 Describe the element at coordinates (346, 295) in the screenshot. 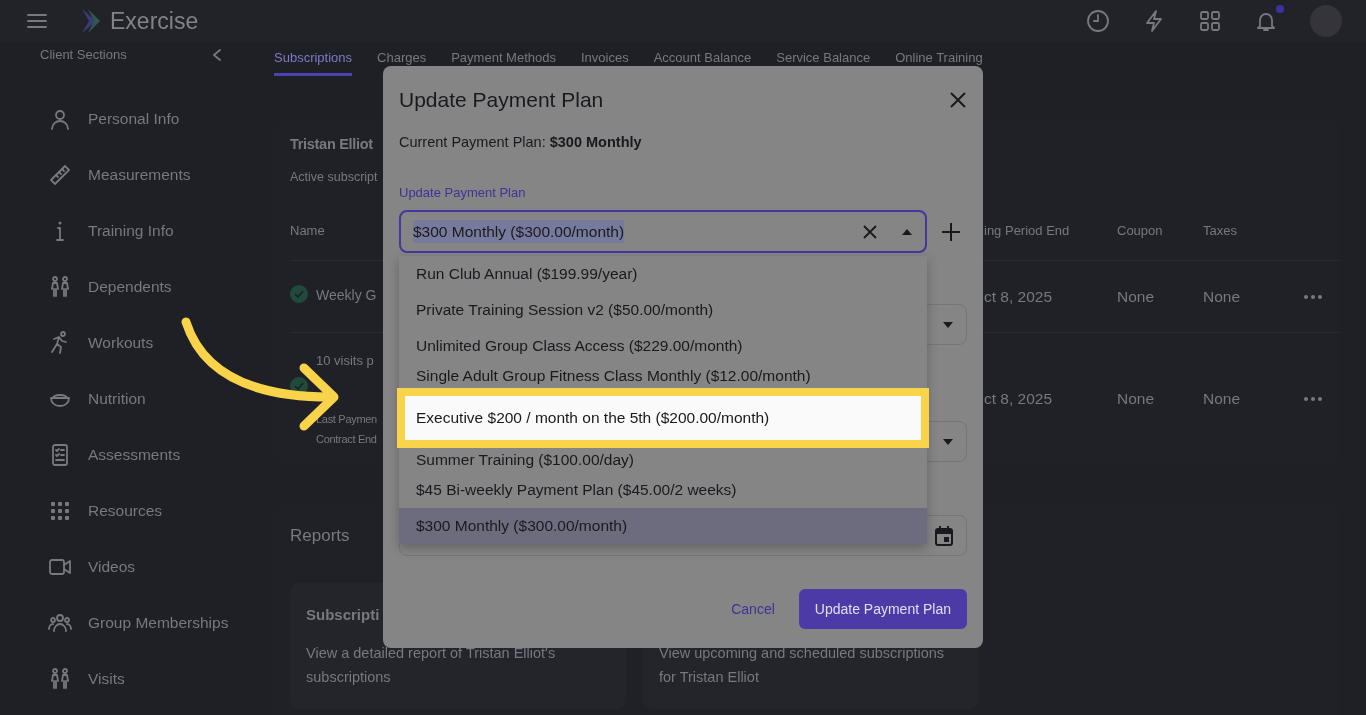

I see `table-cell-text: Weekly G` at that location.